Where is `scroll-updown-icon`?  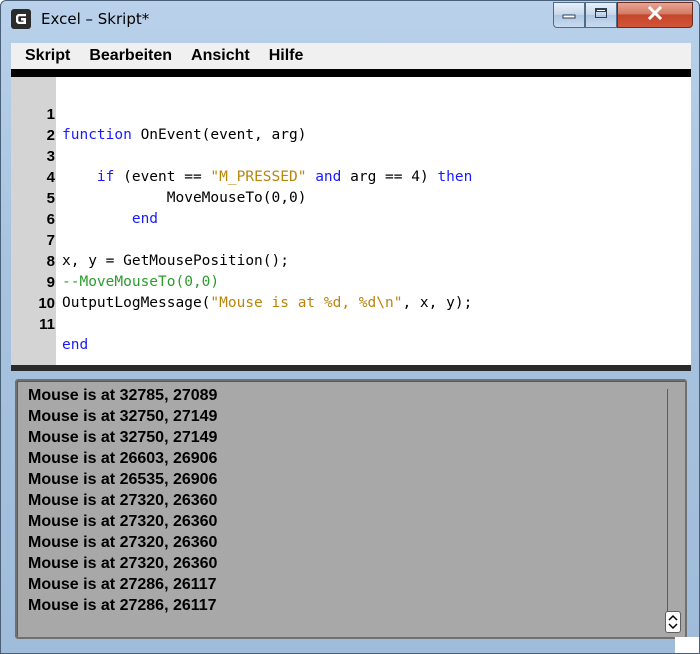 scroll-updown-icon is located at coordinates (673, 622).